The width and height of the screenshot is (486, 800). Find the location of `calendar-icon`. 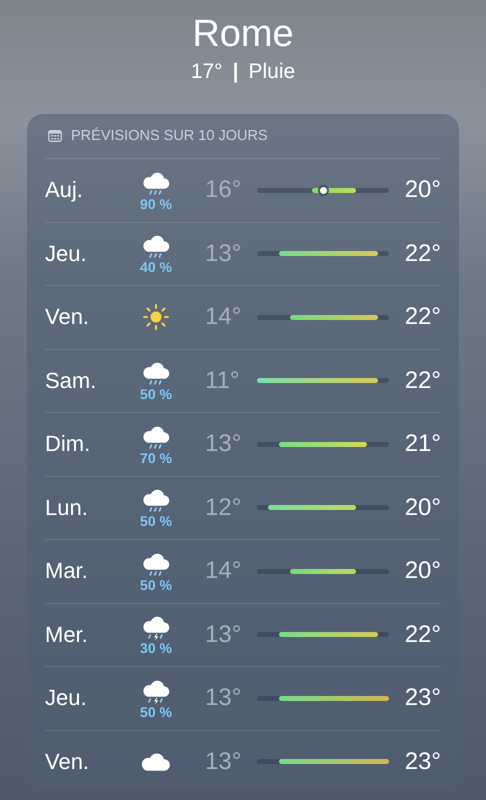

calendar-icon is located at coordinates (55, 136).